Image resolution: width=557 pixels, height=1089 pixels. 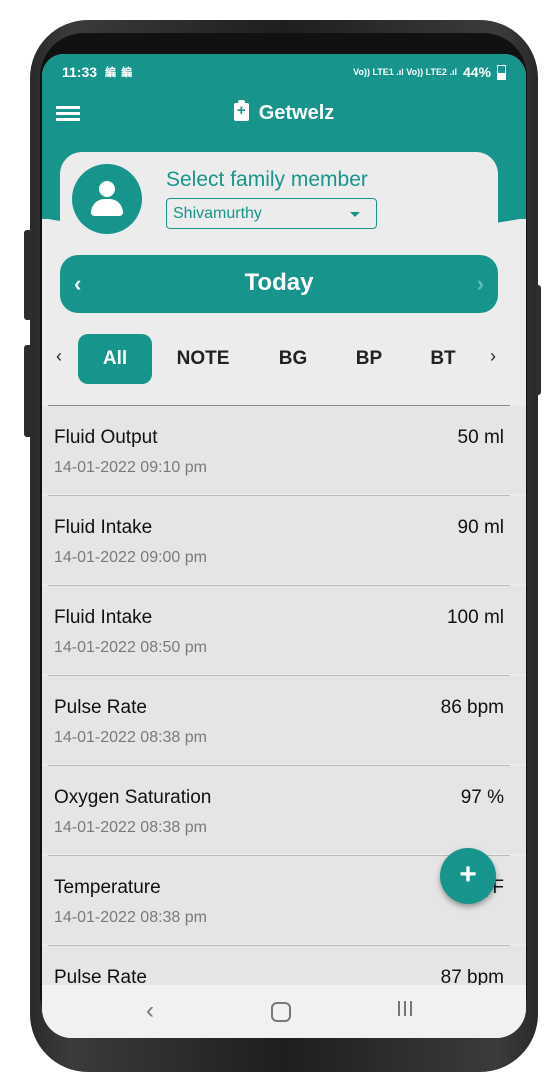 I want to click on signal-icons: Vo)) LTE1 .ıl Vo)) LTE2 .ıl, so click(x=405, y=72).